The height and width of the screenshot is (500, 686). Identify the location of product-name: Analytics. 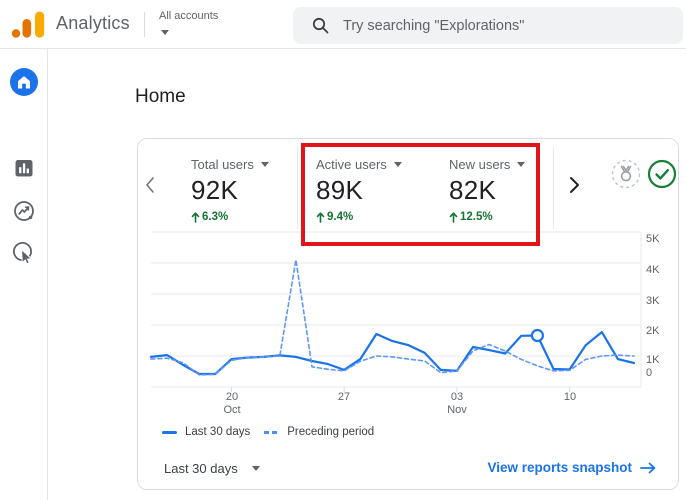
(93, 23).